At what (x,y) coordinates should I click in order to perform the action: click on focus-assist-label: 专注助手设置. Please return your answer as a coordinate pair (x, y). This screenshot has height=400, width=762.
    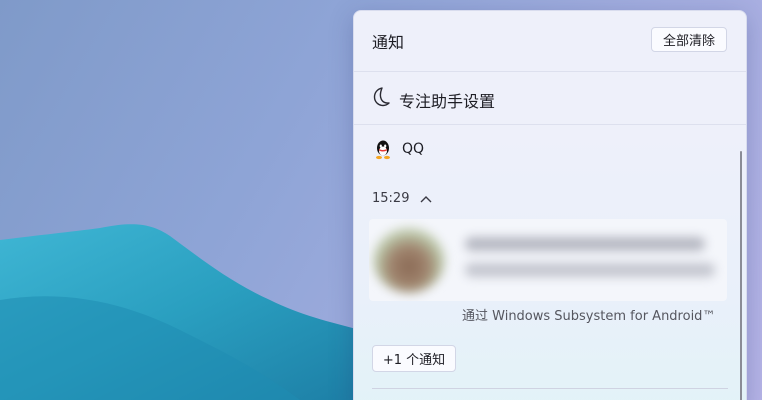
    Looking at the image, I should click on (447, 101).